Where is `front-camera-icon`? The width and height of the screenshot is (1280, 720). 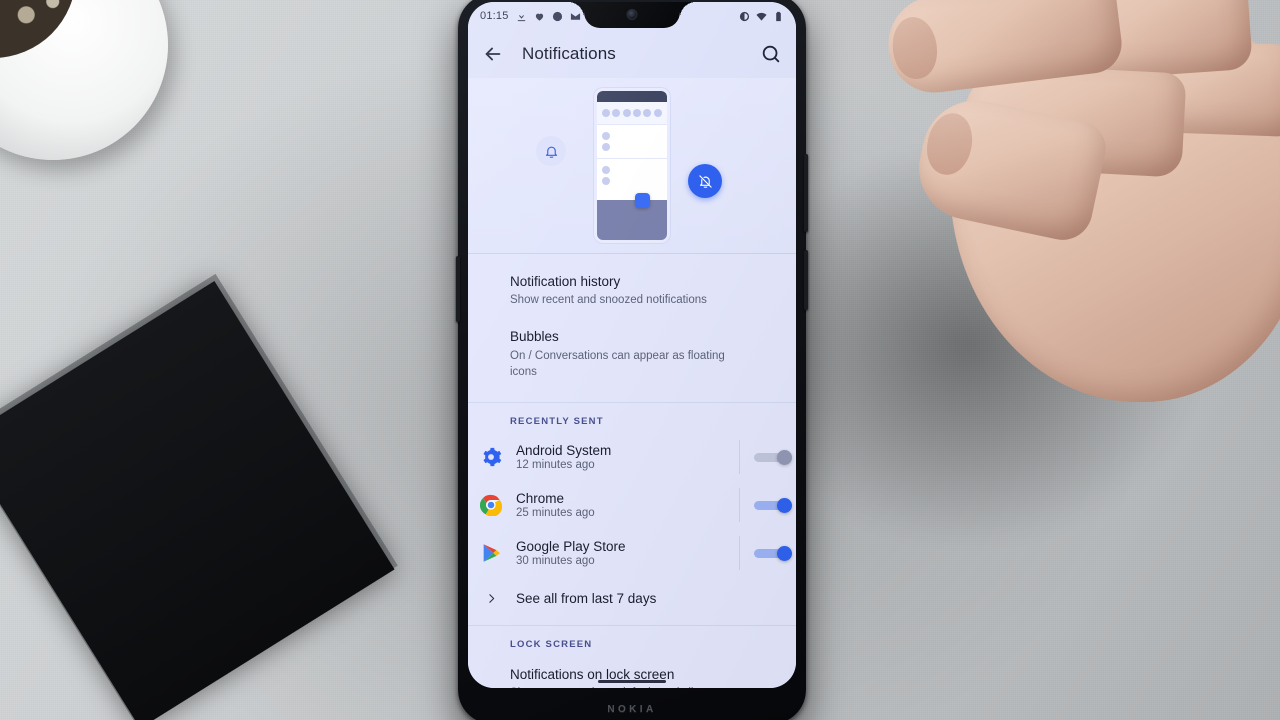 front-camera-icon is located at coordinates (632, 14).